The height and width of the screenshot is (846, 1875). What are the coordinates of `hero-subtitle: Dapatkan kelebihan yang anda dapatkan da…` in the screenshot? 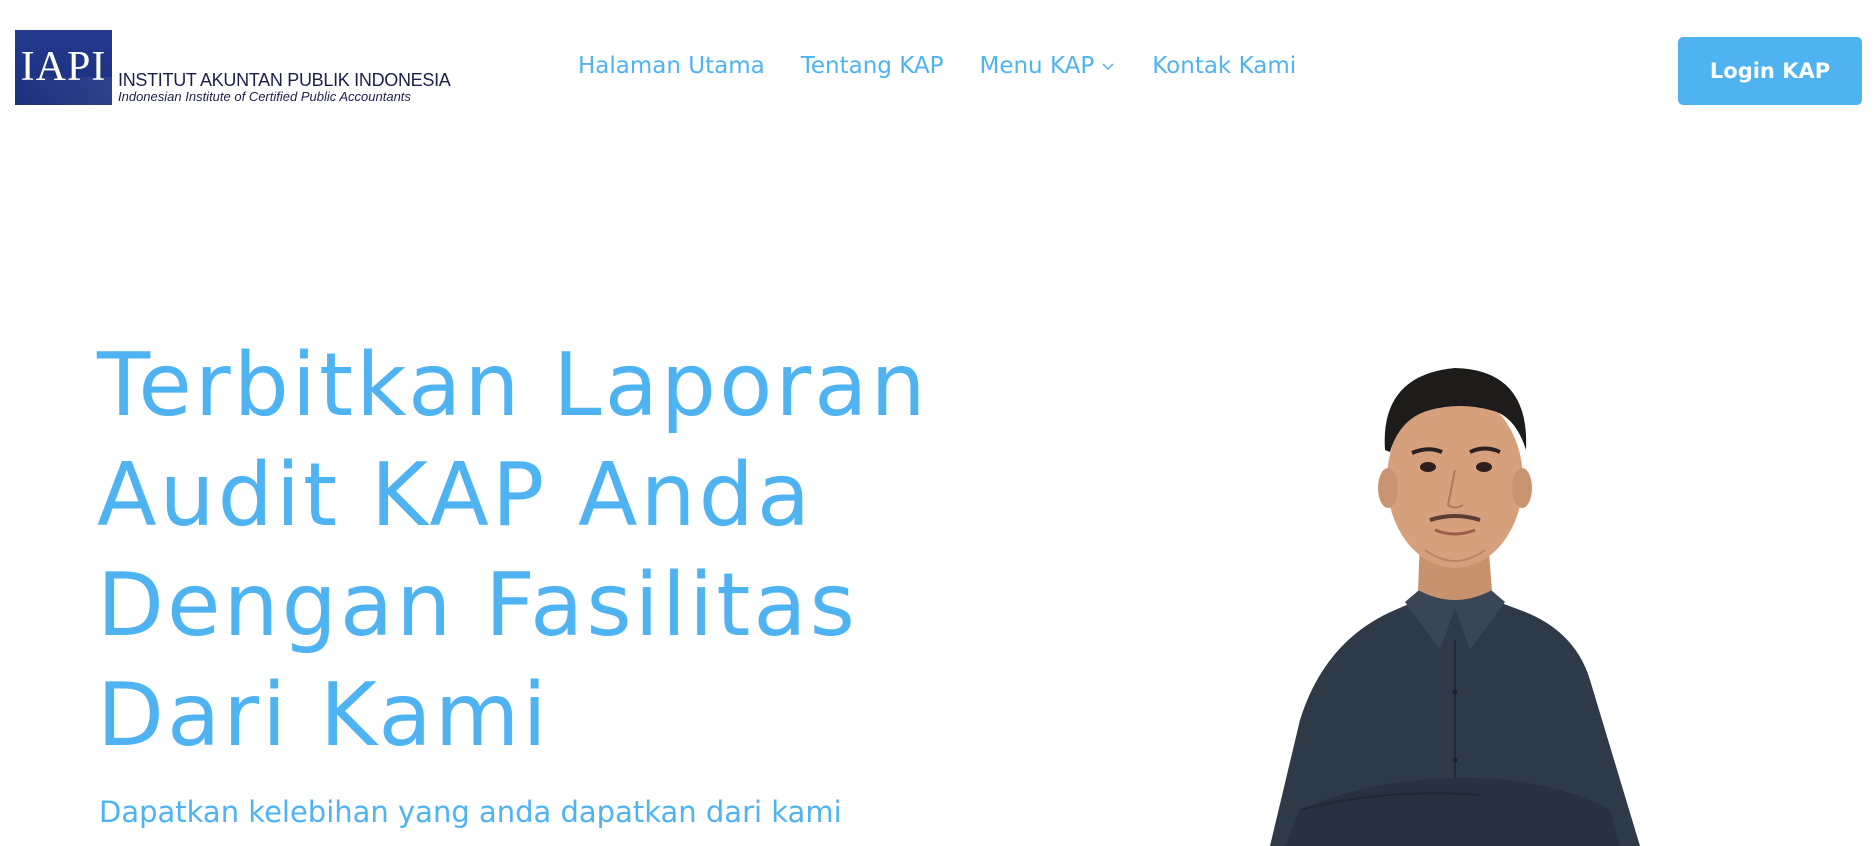 It's located at (470, 812).